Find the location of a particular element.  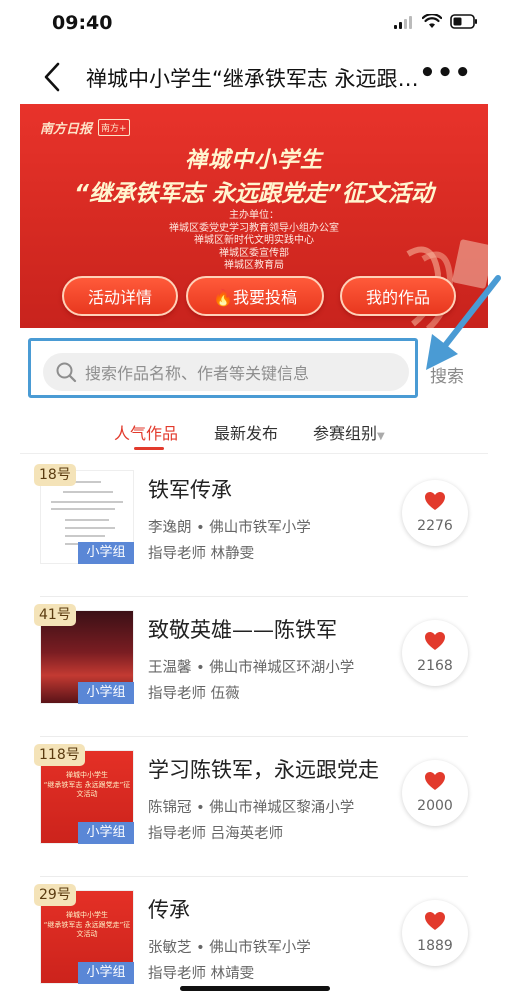

list-item: 18号 小学组 铁军传承 李逸朗 • 佛山市铁军小学 指导老师 林静雯 2276 is located at coordinates (254, 528).